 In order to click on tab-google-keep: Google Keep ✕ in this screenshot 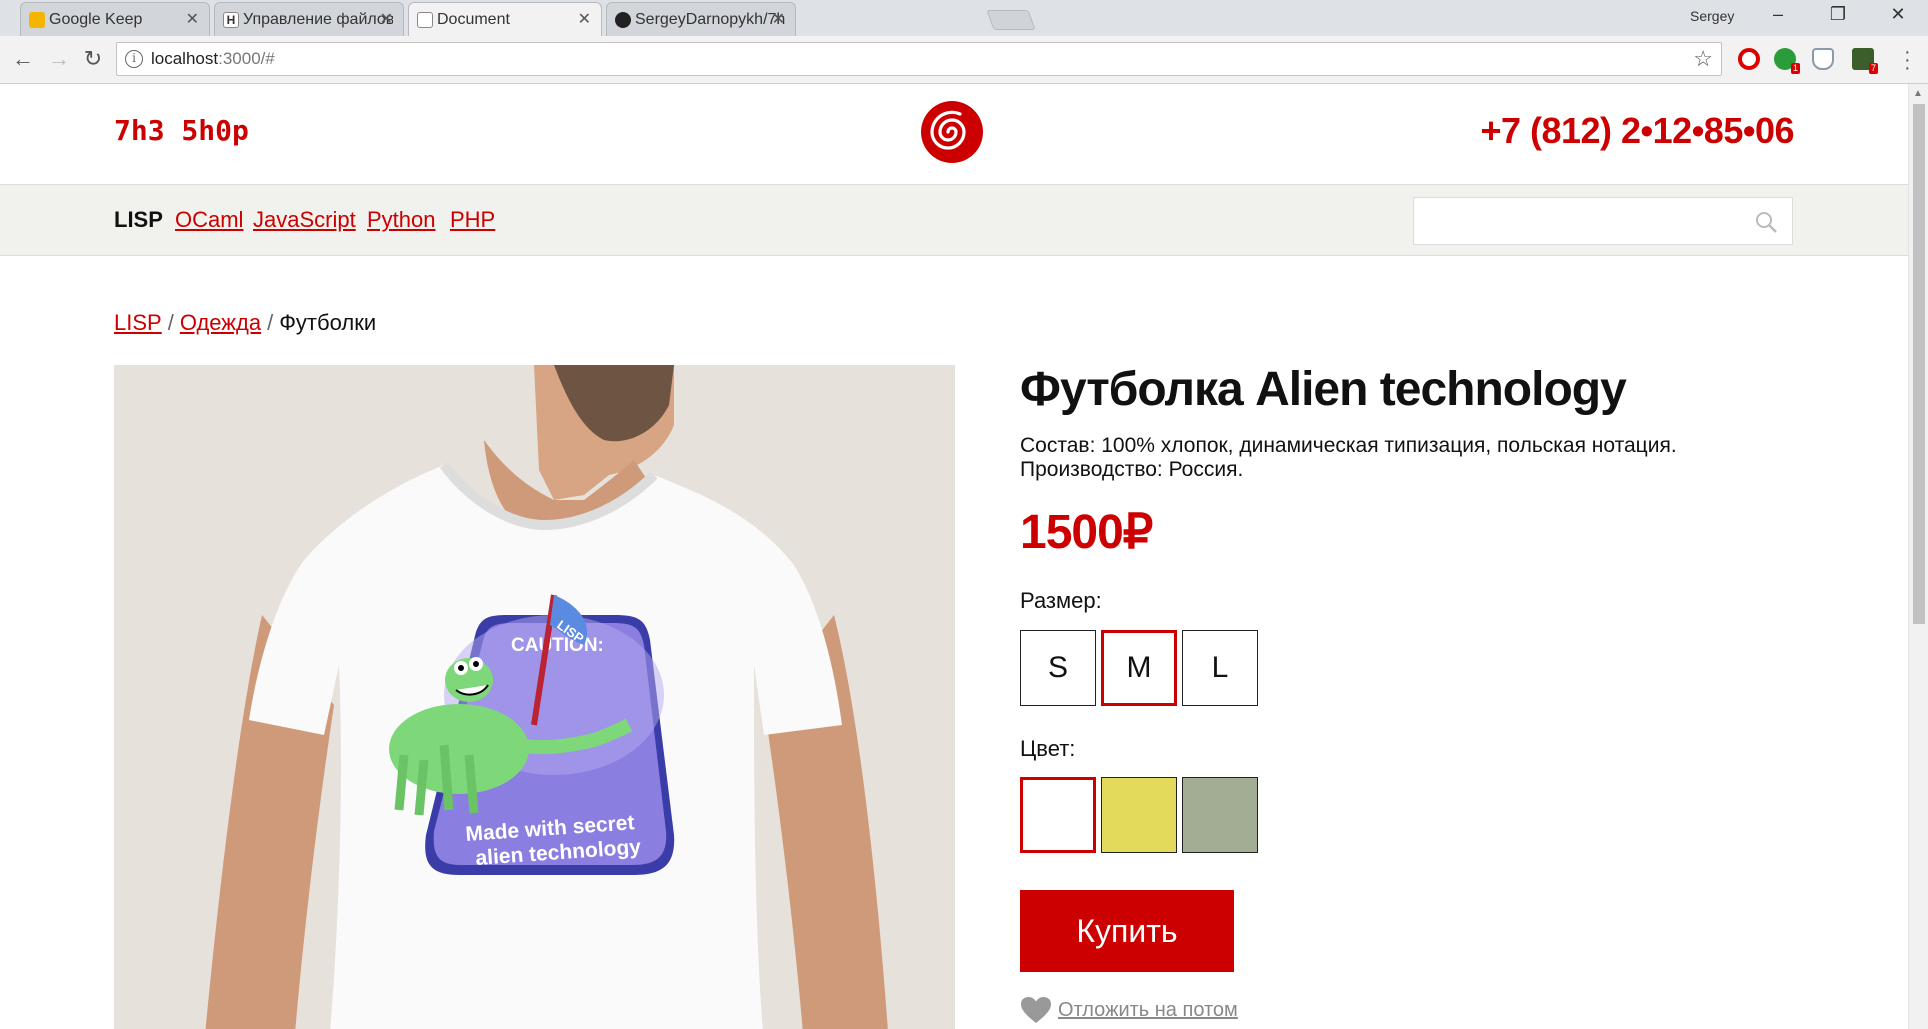, I will do `click(115, 19)`.